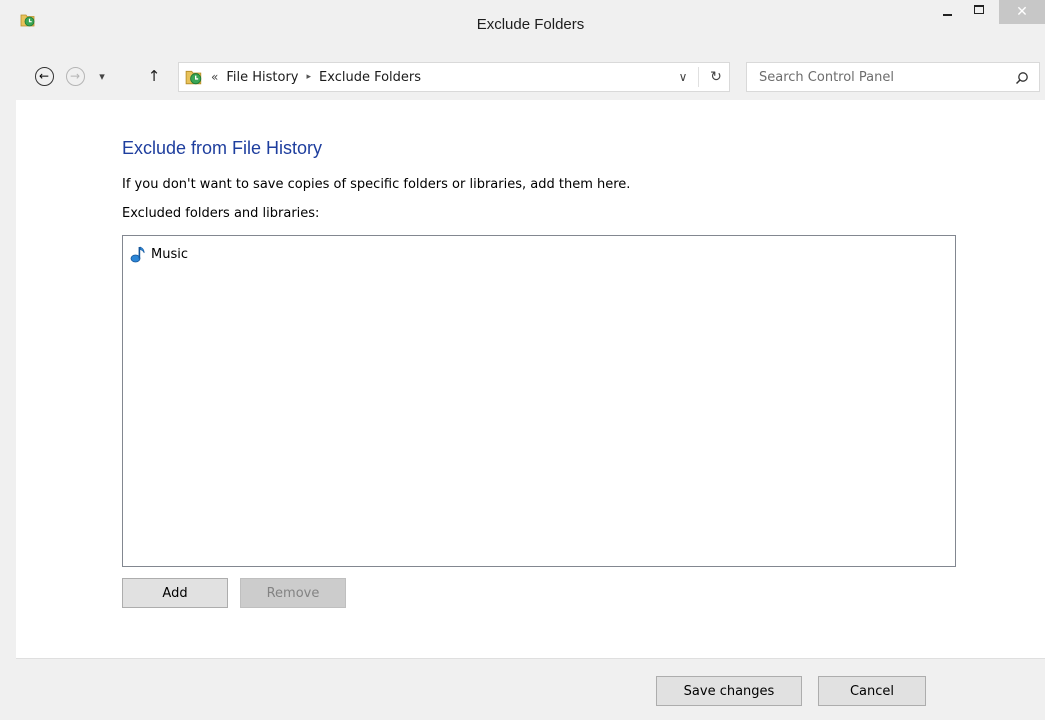 This screenshot has width=1045, height=720. I want to click on title-bar: Exclude Folders ✕, so click(526, 24).